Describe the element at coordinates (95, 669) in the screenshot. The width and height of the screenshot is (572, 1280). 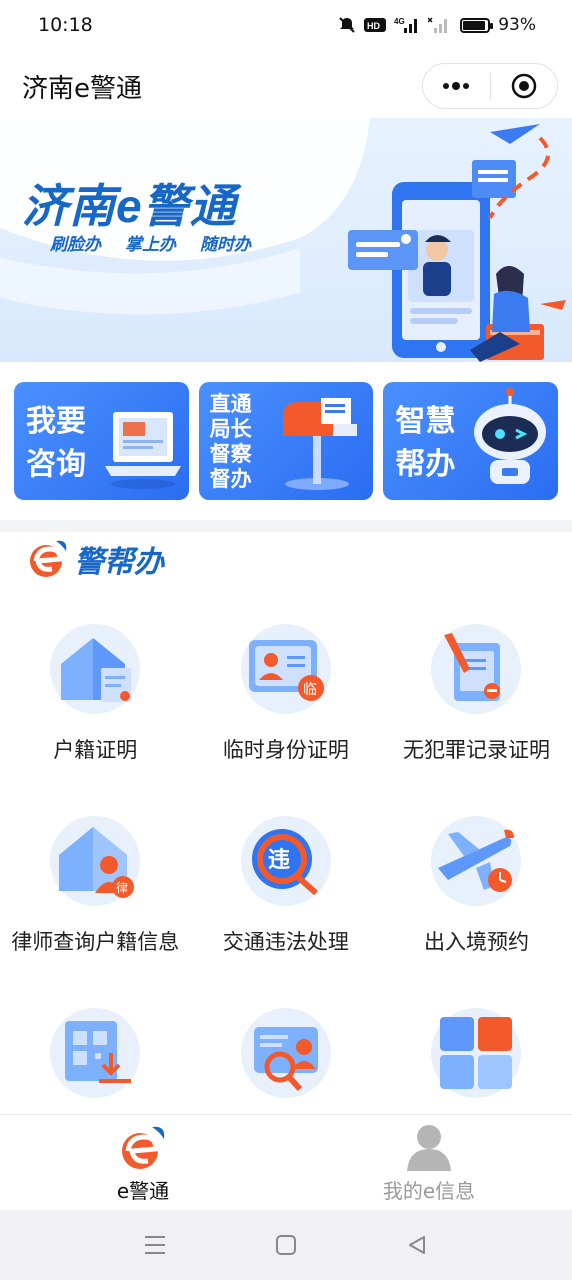
I see `house-document-icon` at that location.